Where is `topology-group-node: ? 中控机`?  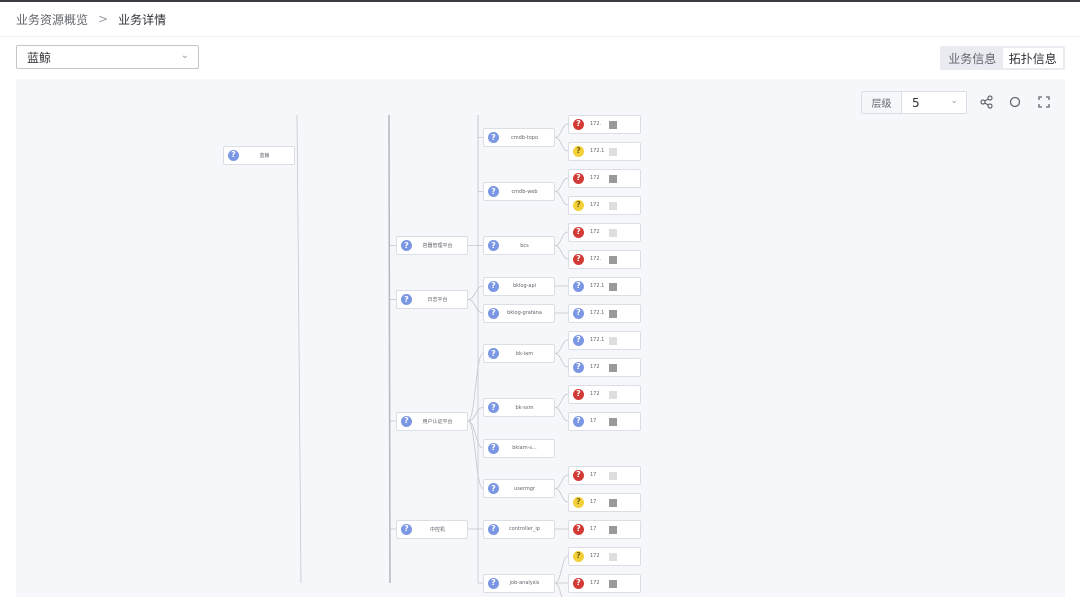 topology-group-node: ? 中控机 is located at coordinates (432, 529).